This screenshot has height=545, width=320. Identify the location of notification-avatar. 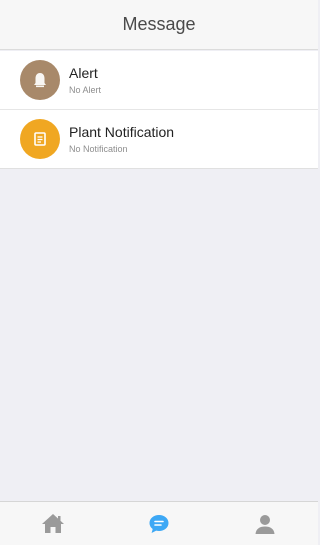
(40, 139).